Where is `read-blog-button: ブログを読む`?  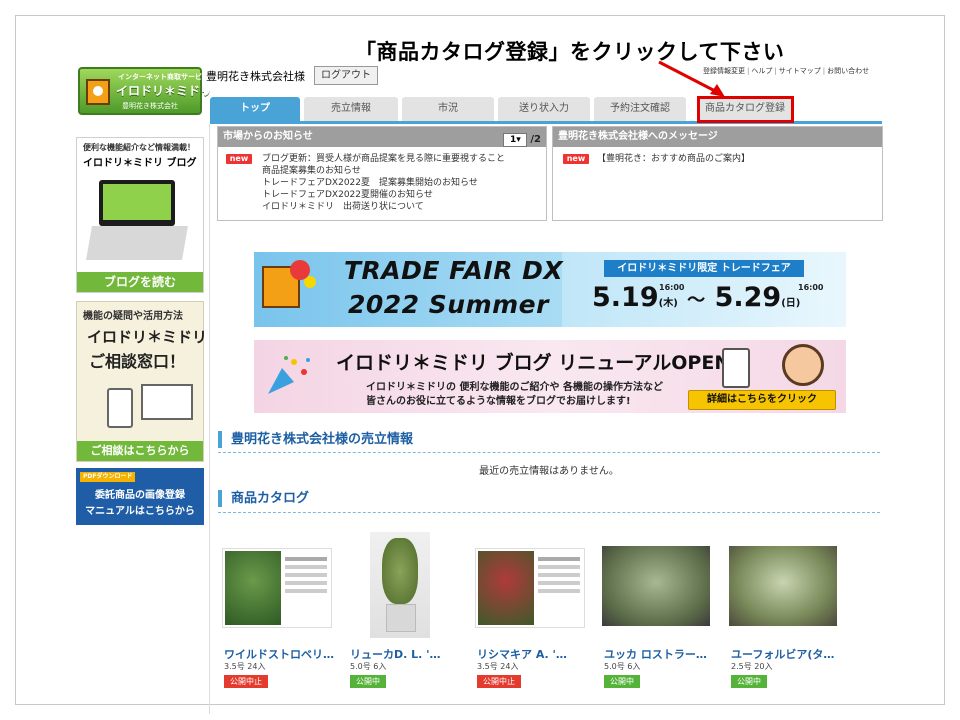 read-blog-button: ブログを読む is located at coordinates (140, 282).